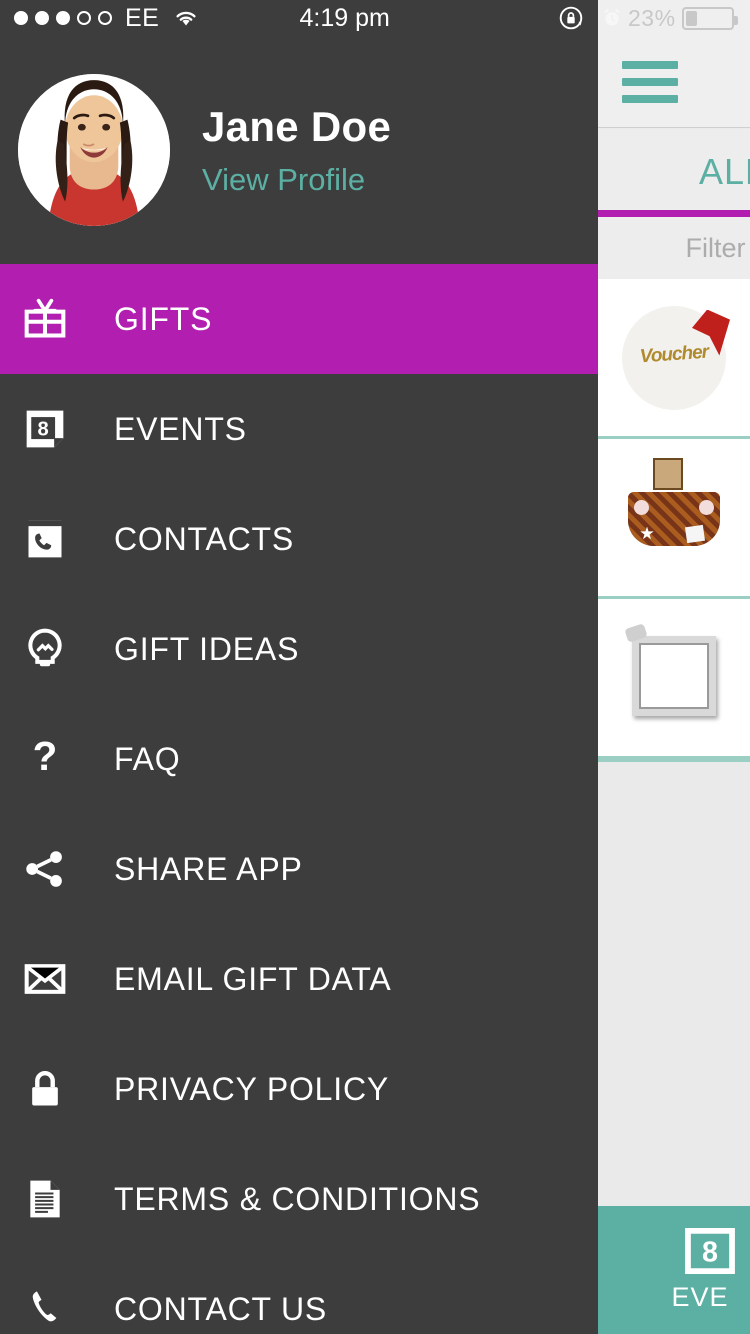  I want to click on sidebar-item-contact-us: CONTACT US, so click(299, 1294).